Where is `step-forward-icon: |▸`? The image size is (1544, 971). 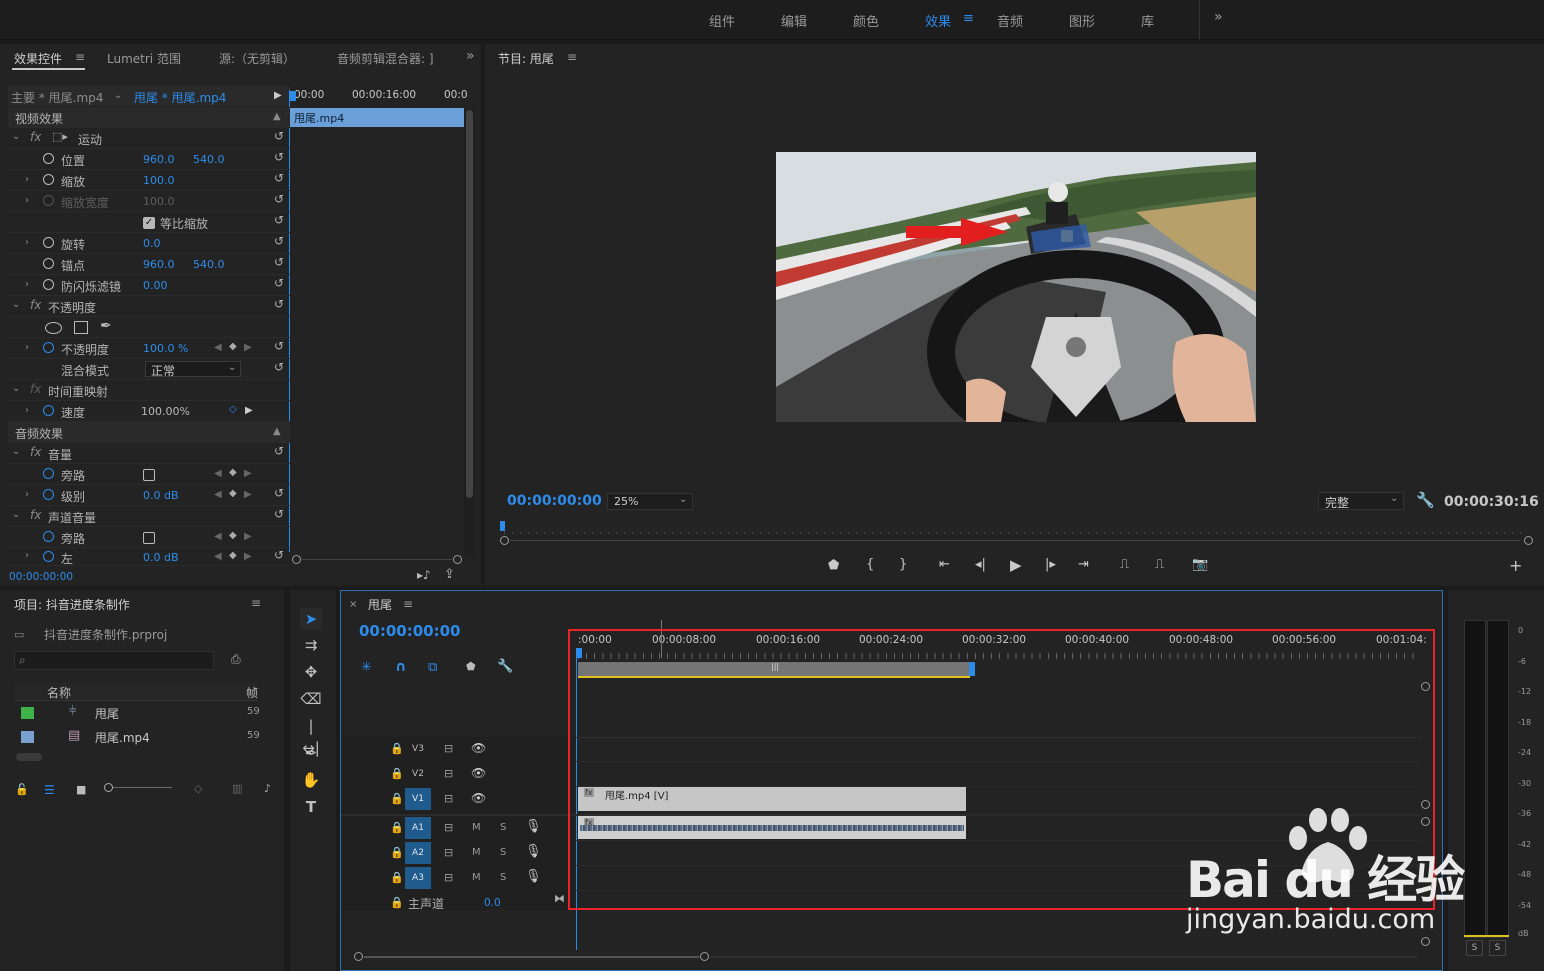 step-forward-icon: |▸ is located at coordinates (1050, 564).